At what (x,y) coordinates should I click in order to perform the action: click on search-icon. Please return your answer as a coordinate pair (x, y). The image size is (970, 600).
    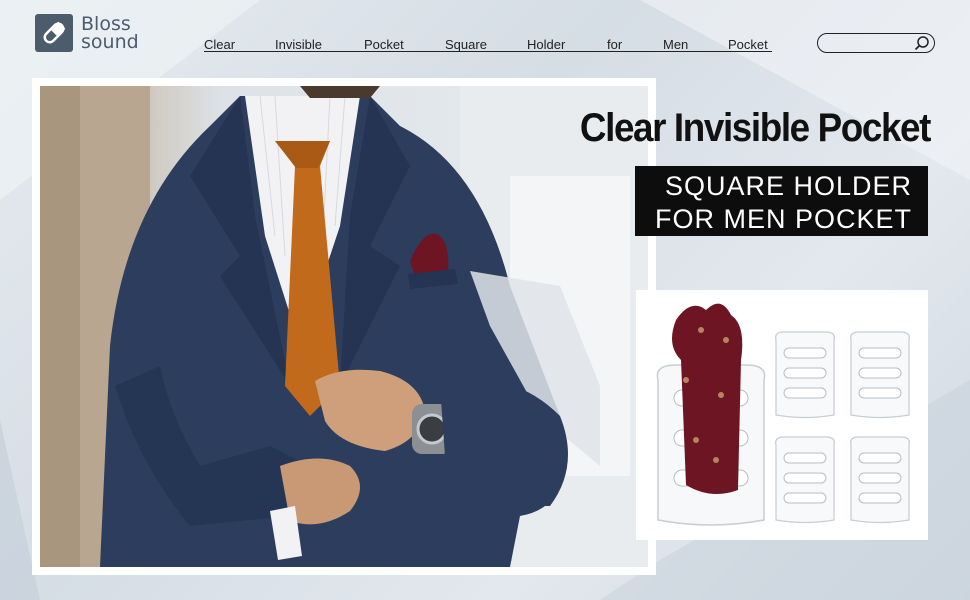
    Looking at the image, I should click on (922, 43).